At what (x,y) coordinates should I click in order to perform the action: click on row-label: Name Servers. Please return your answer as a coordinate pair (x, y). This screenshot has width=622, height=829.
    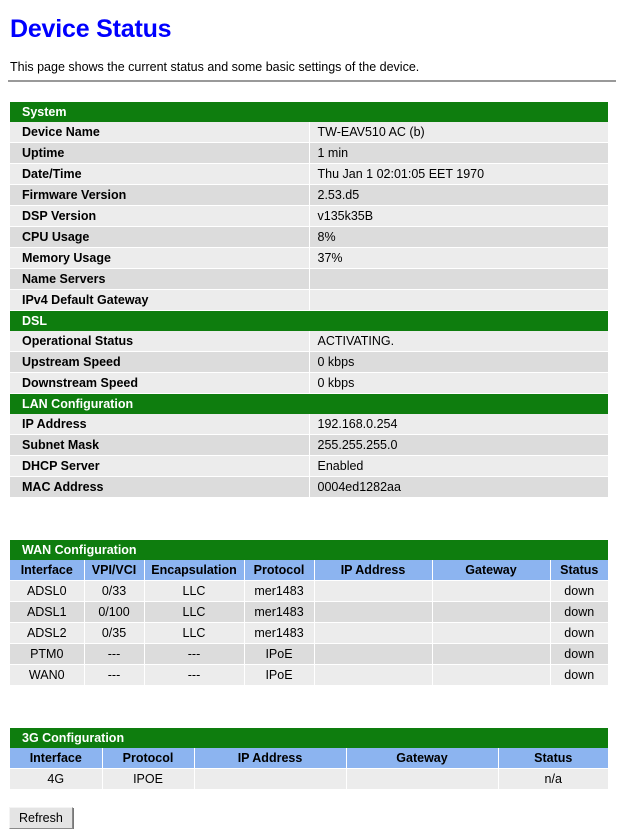
    Looking at the image, I should click on (160, 279).